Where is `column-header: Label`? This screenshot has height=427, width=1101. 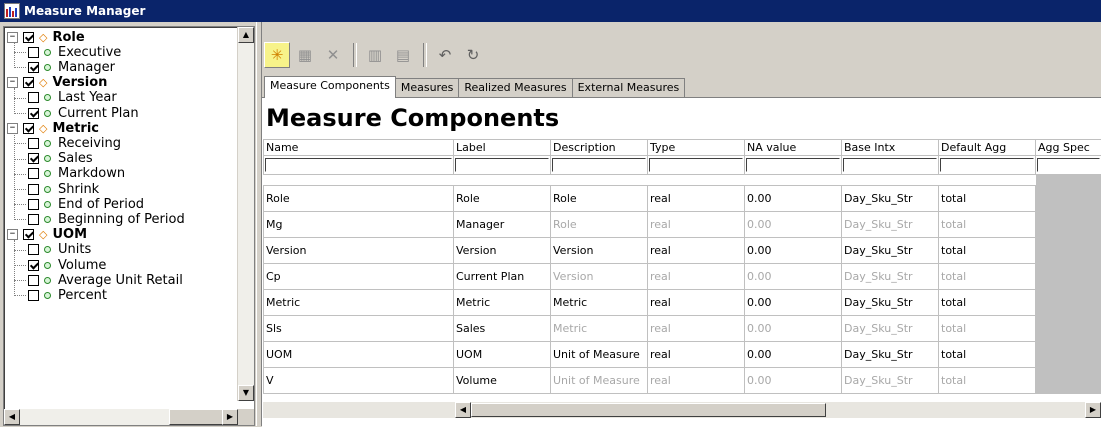
column-header: Label is located at coordinates (502, 148).